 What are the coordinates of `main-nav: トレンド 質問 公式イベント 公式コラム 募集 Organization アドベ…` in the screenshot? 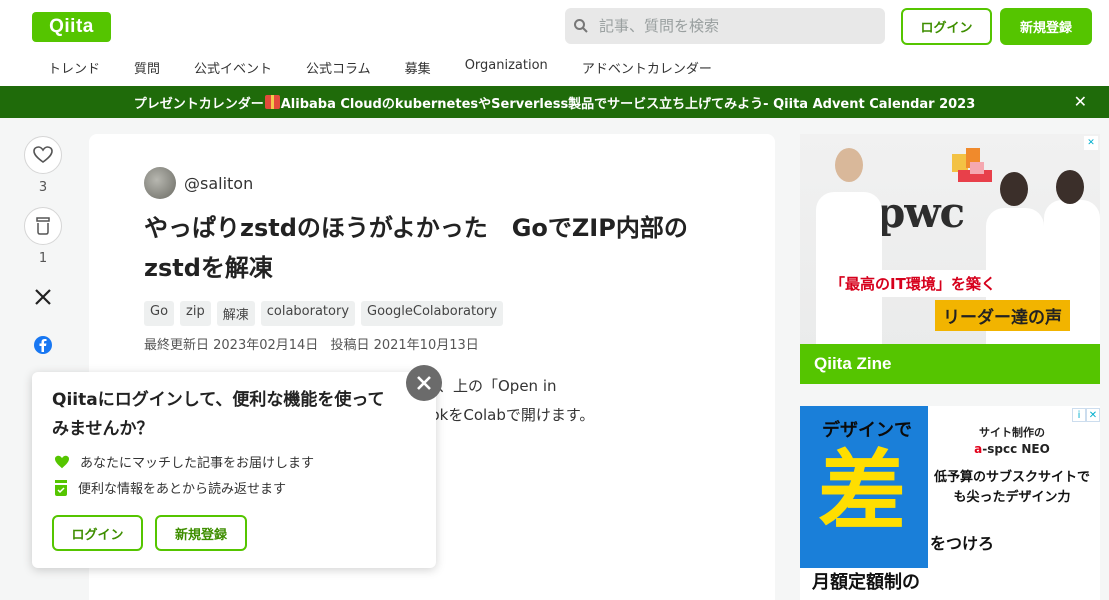 It's located at (380, 67).